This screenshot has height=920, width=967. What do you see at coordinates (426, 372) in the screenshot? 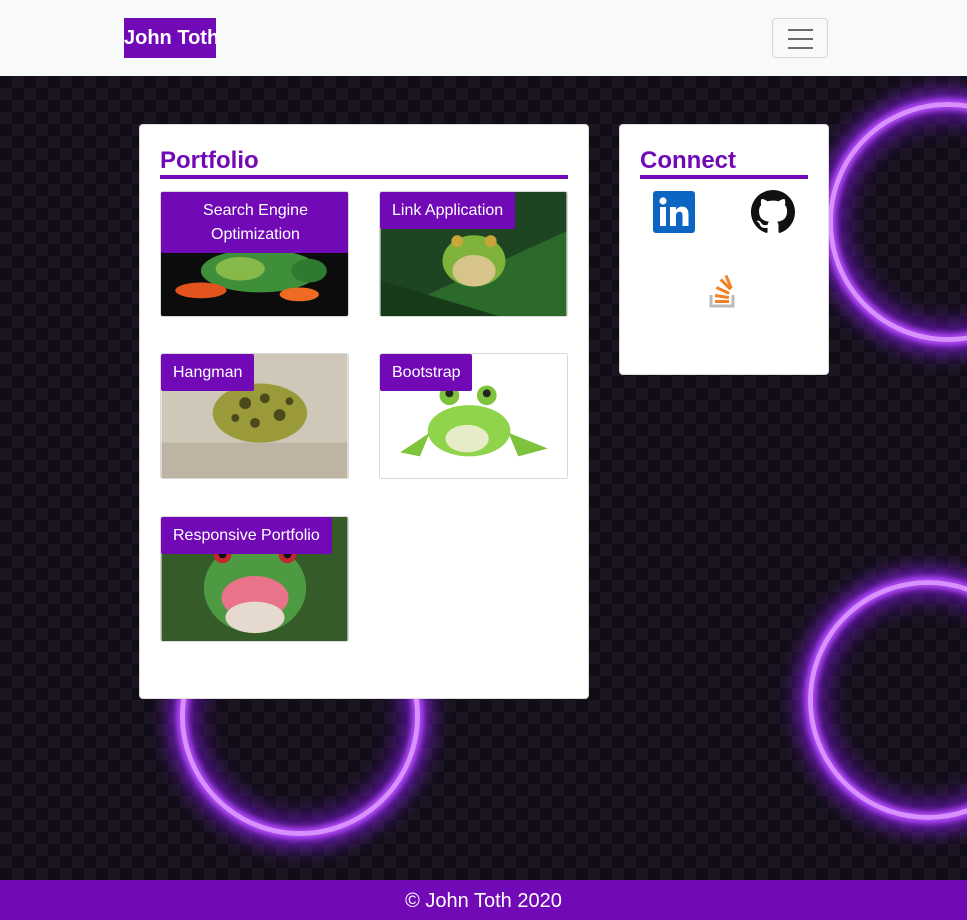
I see `project-label: Bootstrap` at bounding box center [426, 372].